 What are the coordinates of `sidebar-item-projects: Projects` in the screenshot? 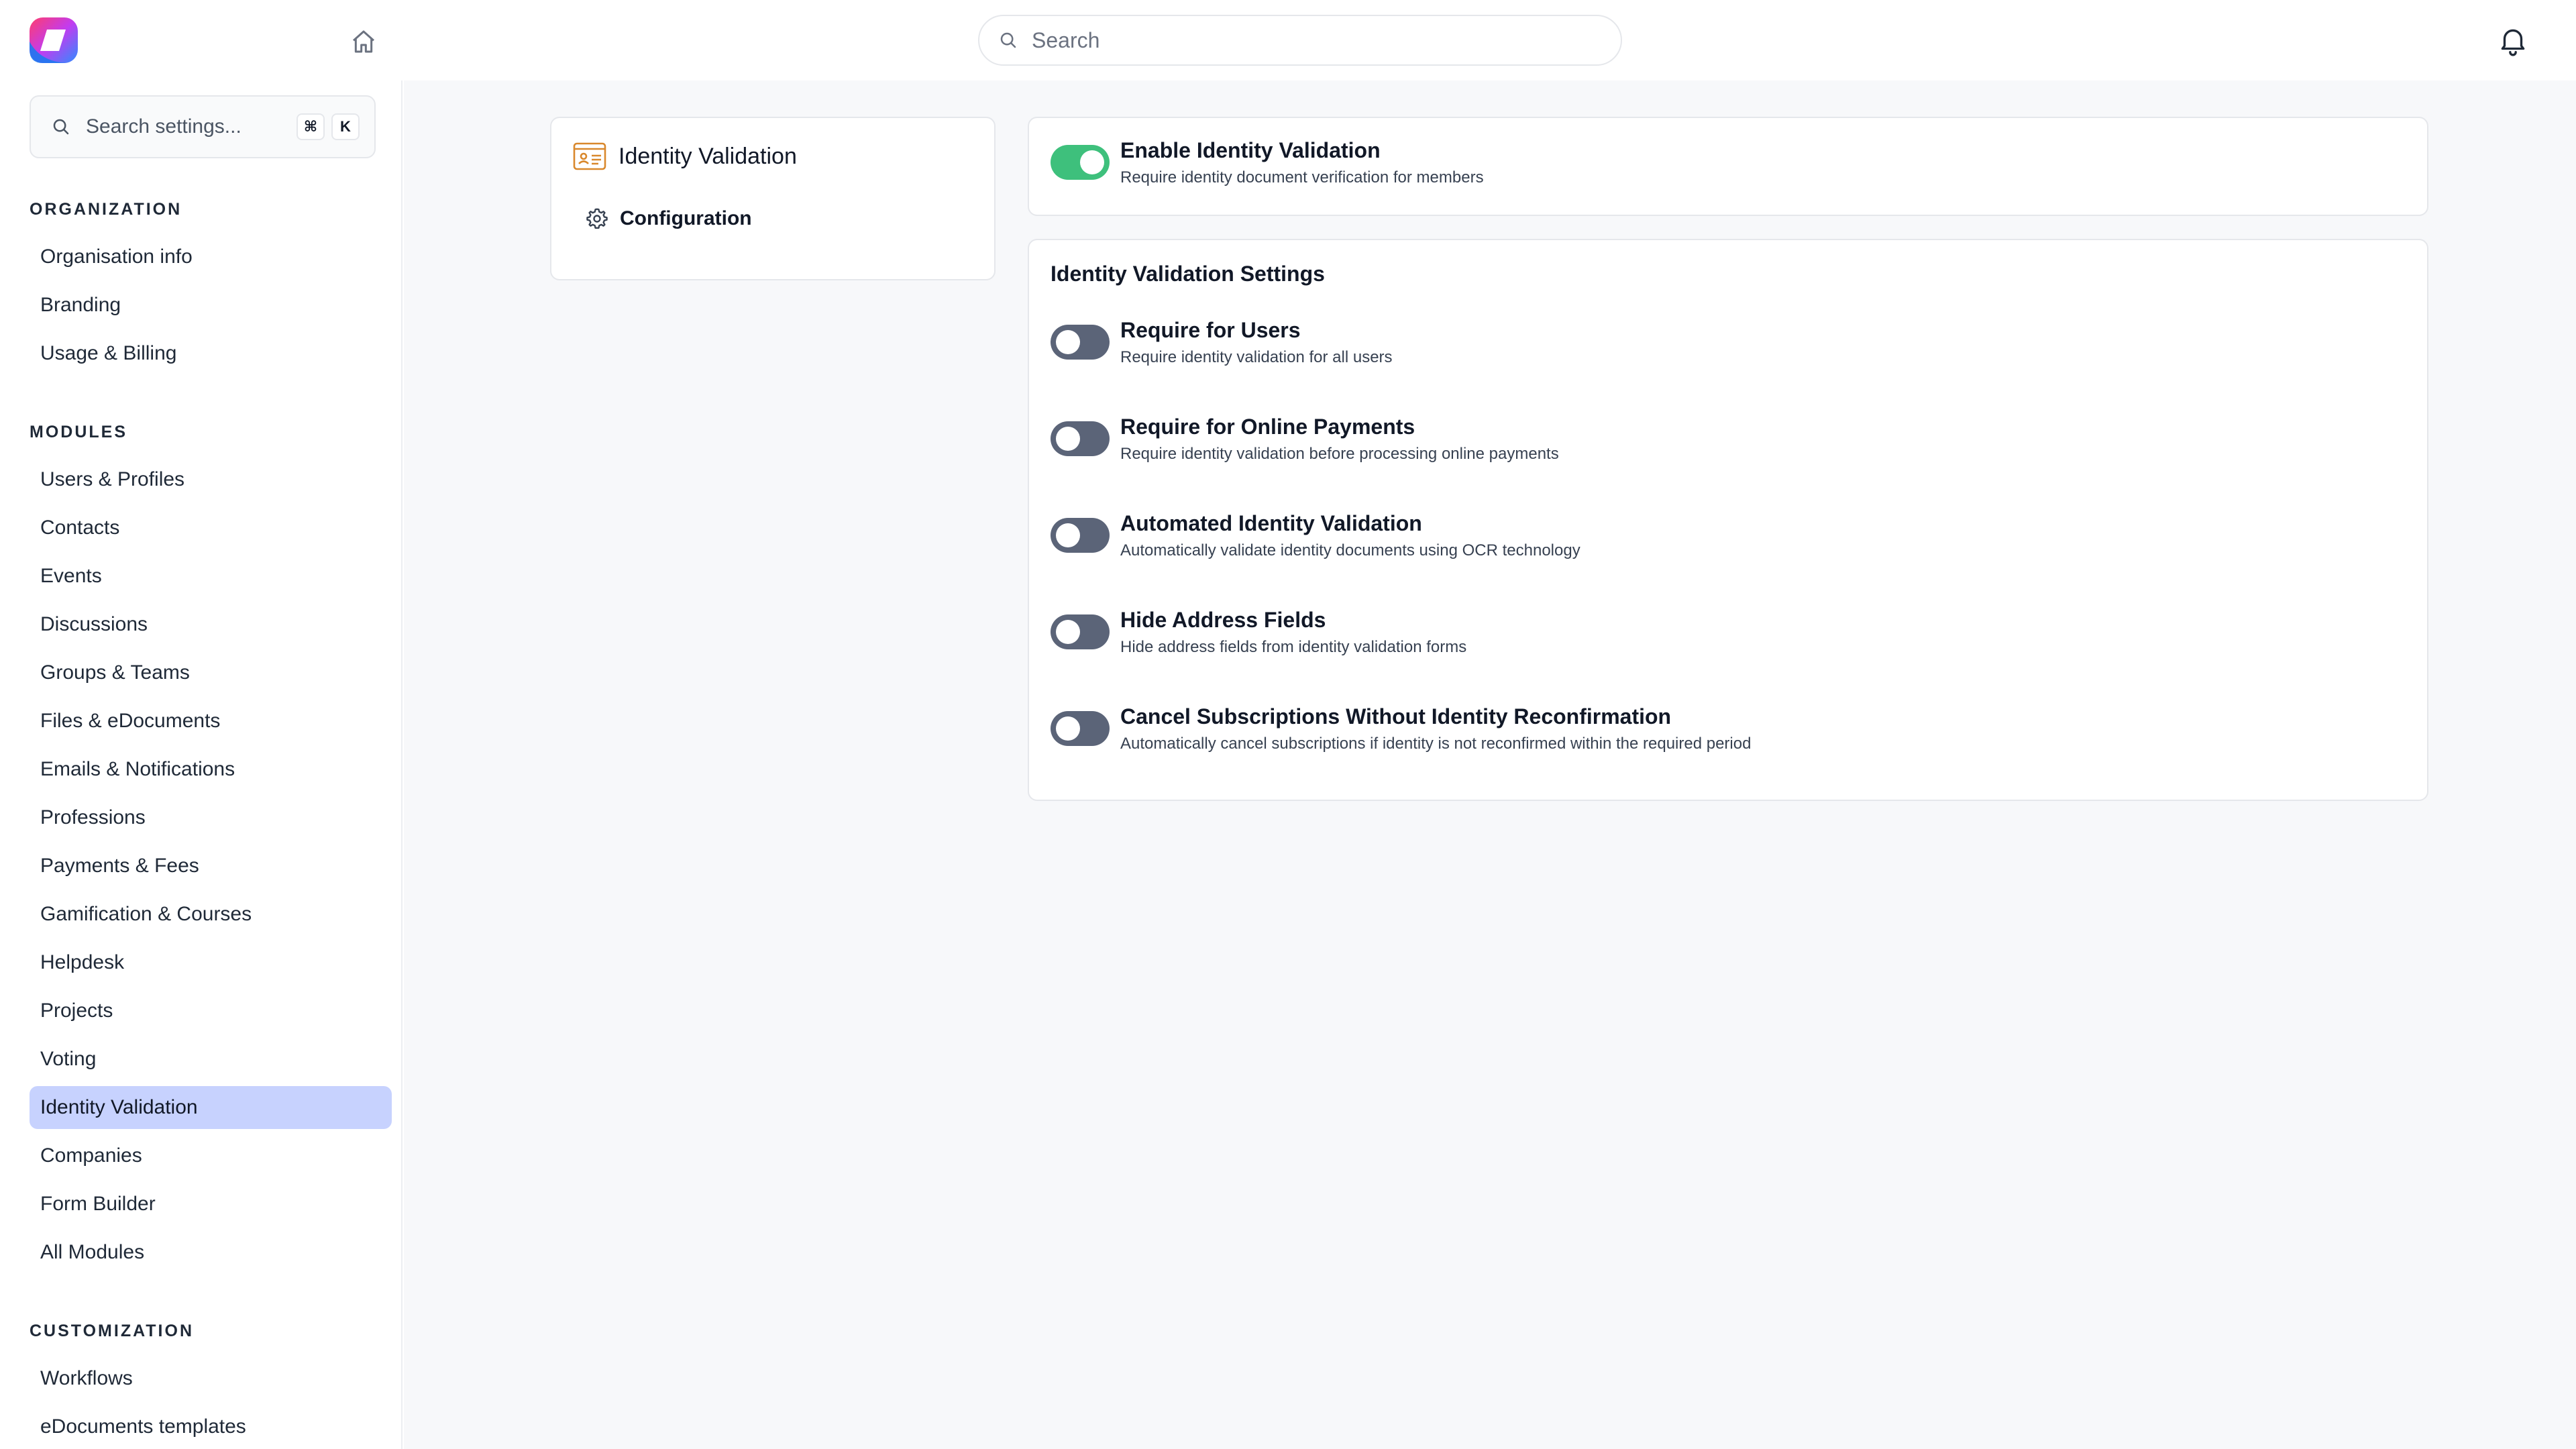 It's located at (211, 1010).